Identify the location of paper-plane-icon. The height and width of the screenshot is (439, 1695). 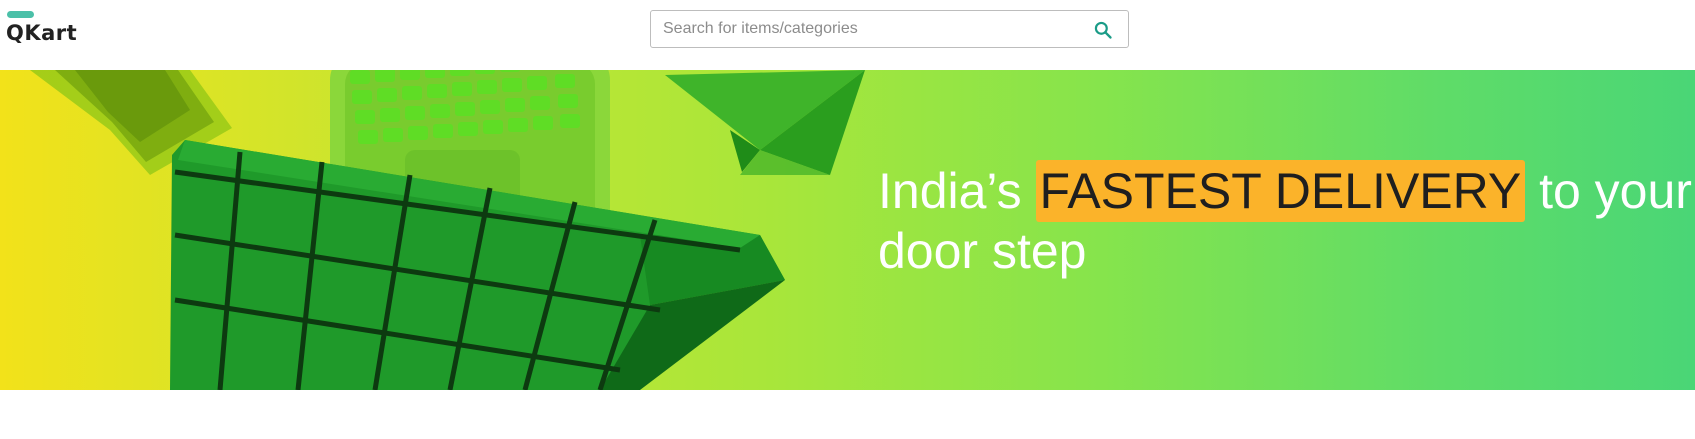
(765, 122).